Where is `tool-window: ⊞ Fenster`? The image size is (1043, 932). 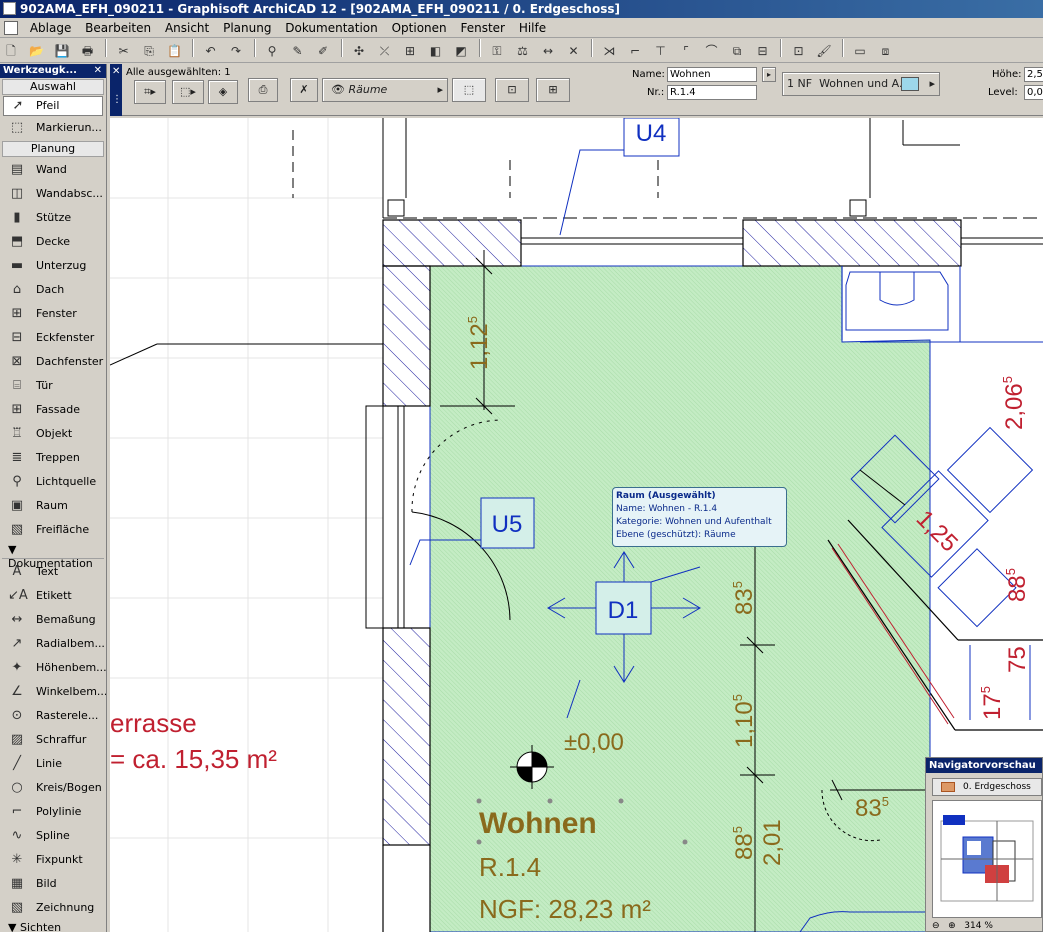
tool-window: ⊞ Fenster is located at coordinates (53, 314).